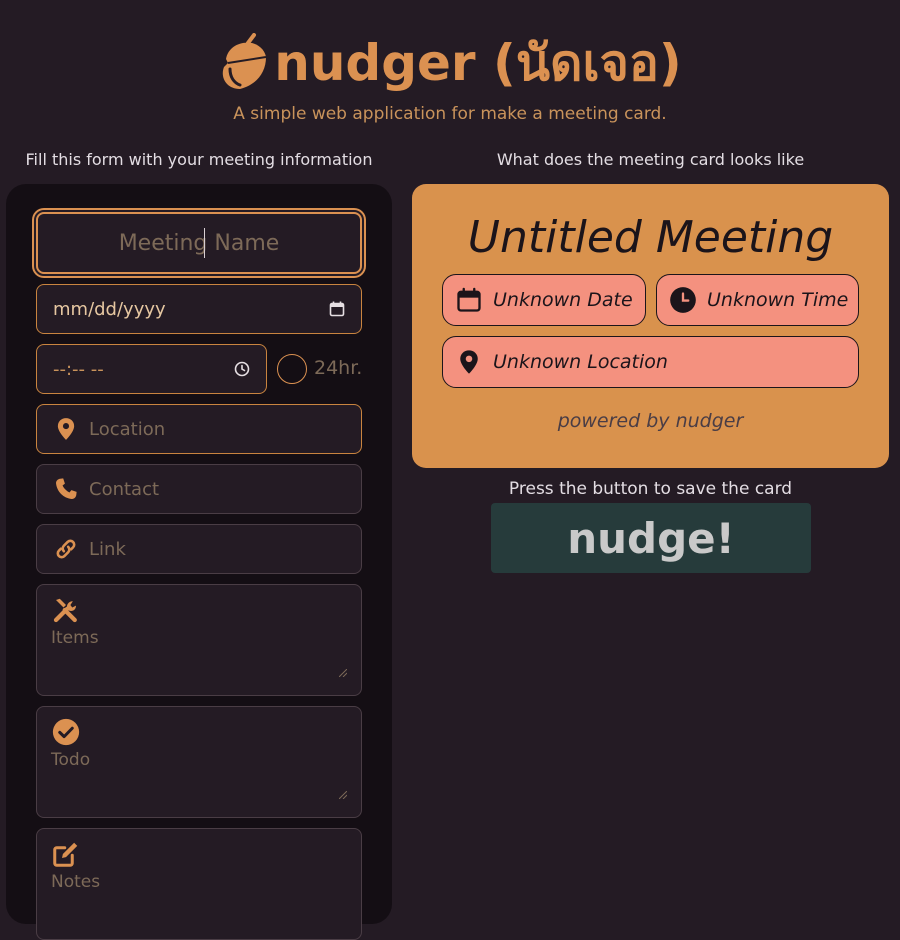 Image resolution: width=900 pixels, height=940 pixels. I want to click on date-input: mm/dd/yyyy, so click(199, 309).